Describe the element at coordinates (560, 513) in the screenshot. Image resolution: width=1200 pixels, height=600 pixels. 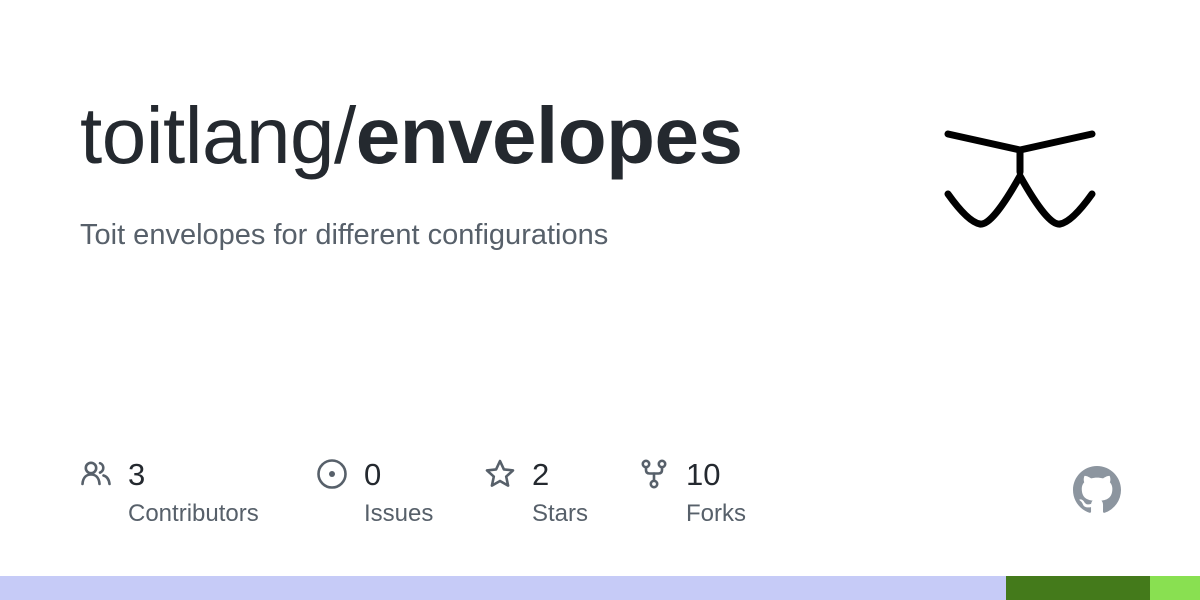
I see `stat-stars-label: Stars` at that location.